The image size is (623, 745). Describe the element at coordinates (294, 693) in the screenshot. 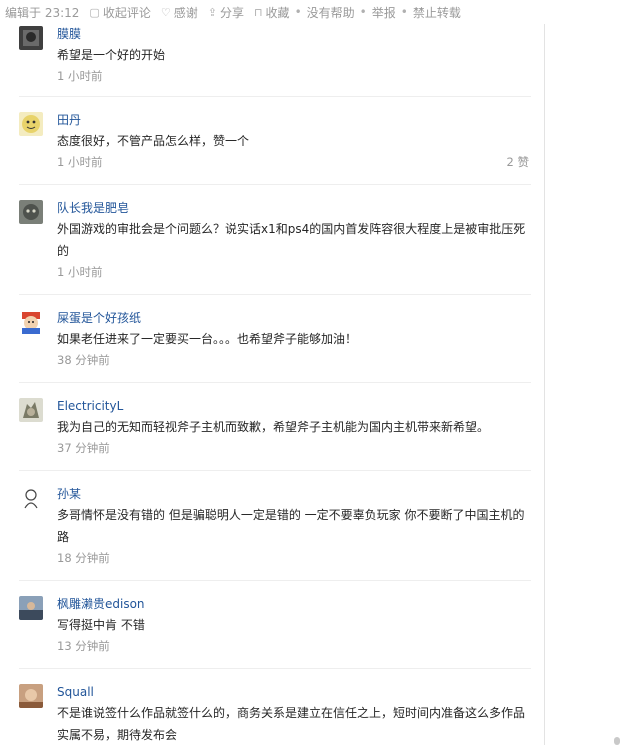

I see `comment-author: Squall` at that location.